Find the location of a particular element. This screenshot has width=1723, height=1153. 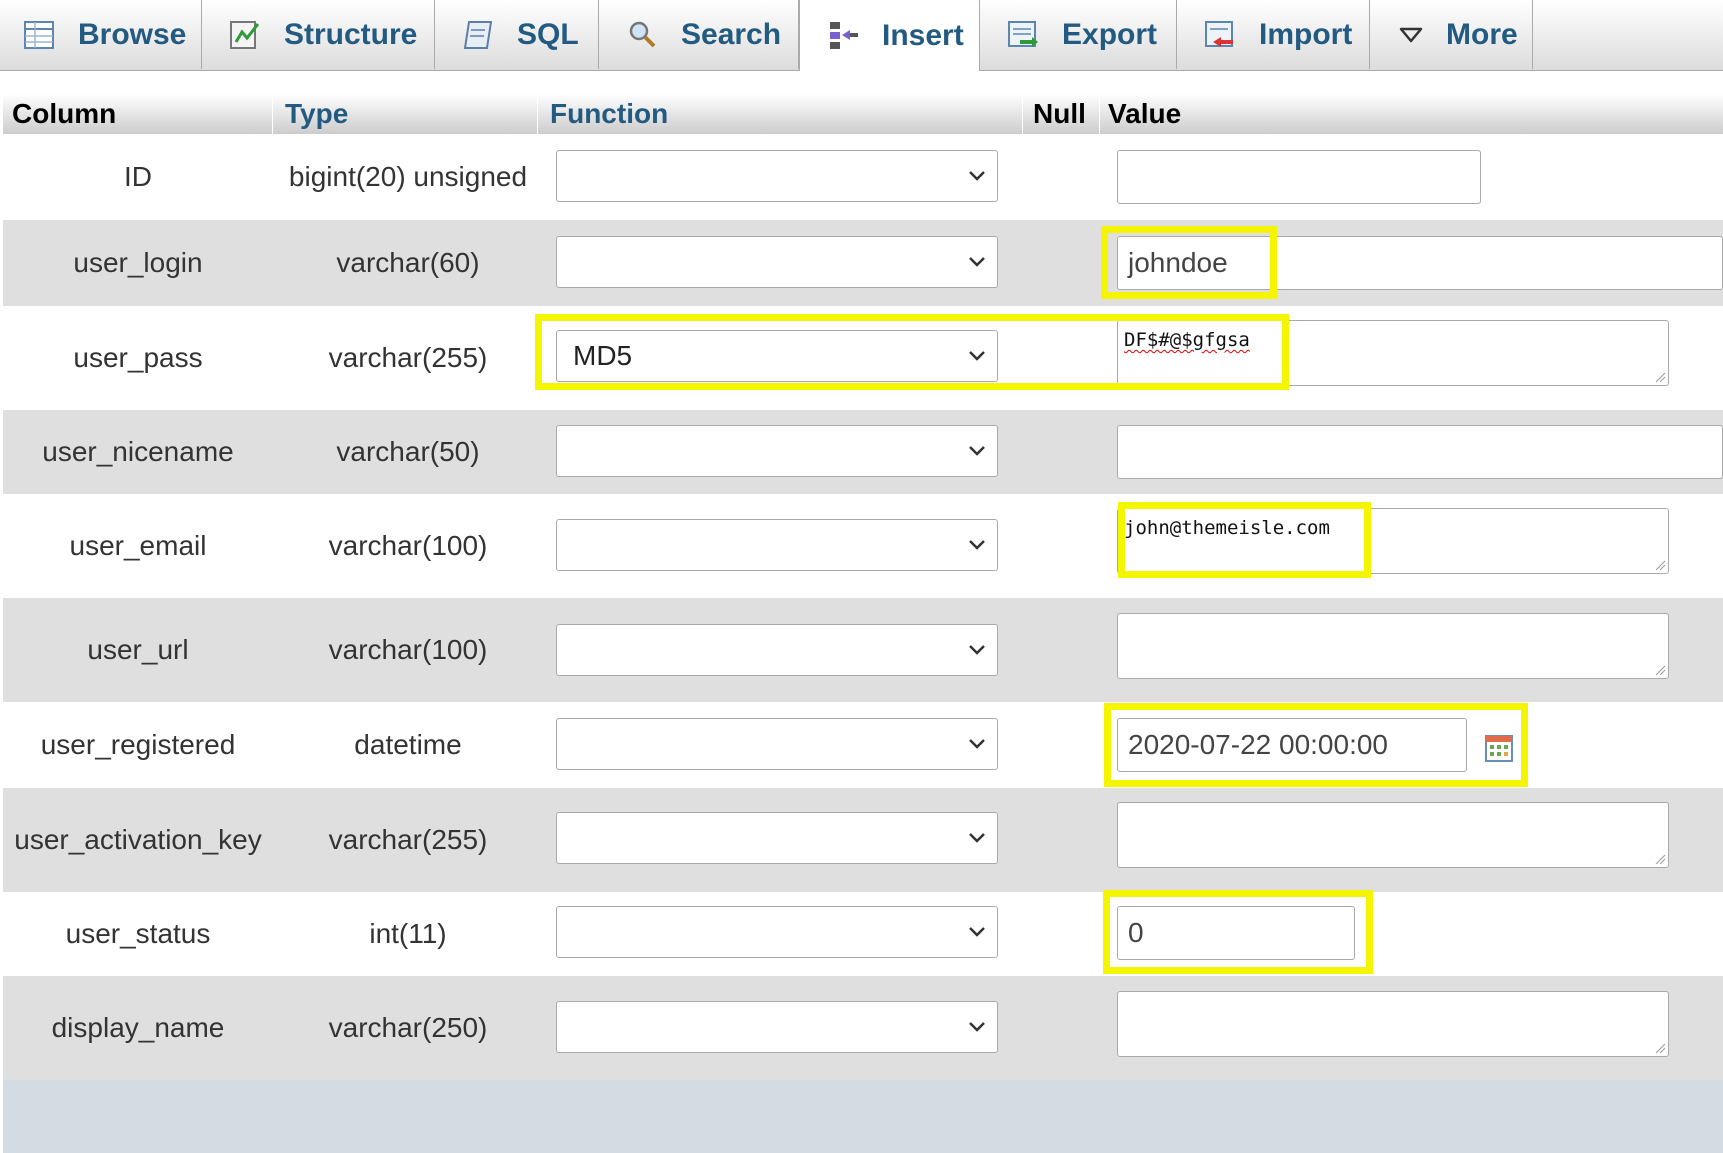

tab-search: Search is located at coordinates (699, 34).